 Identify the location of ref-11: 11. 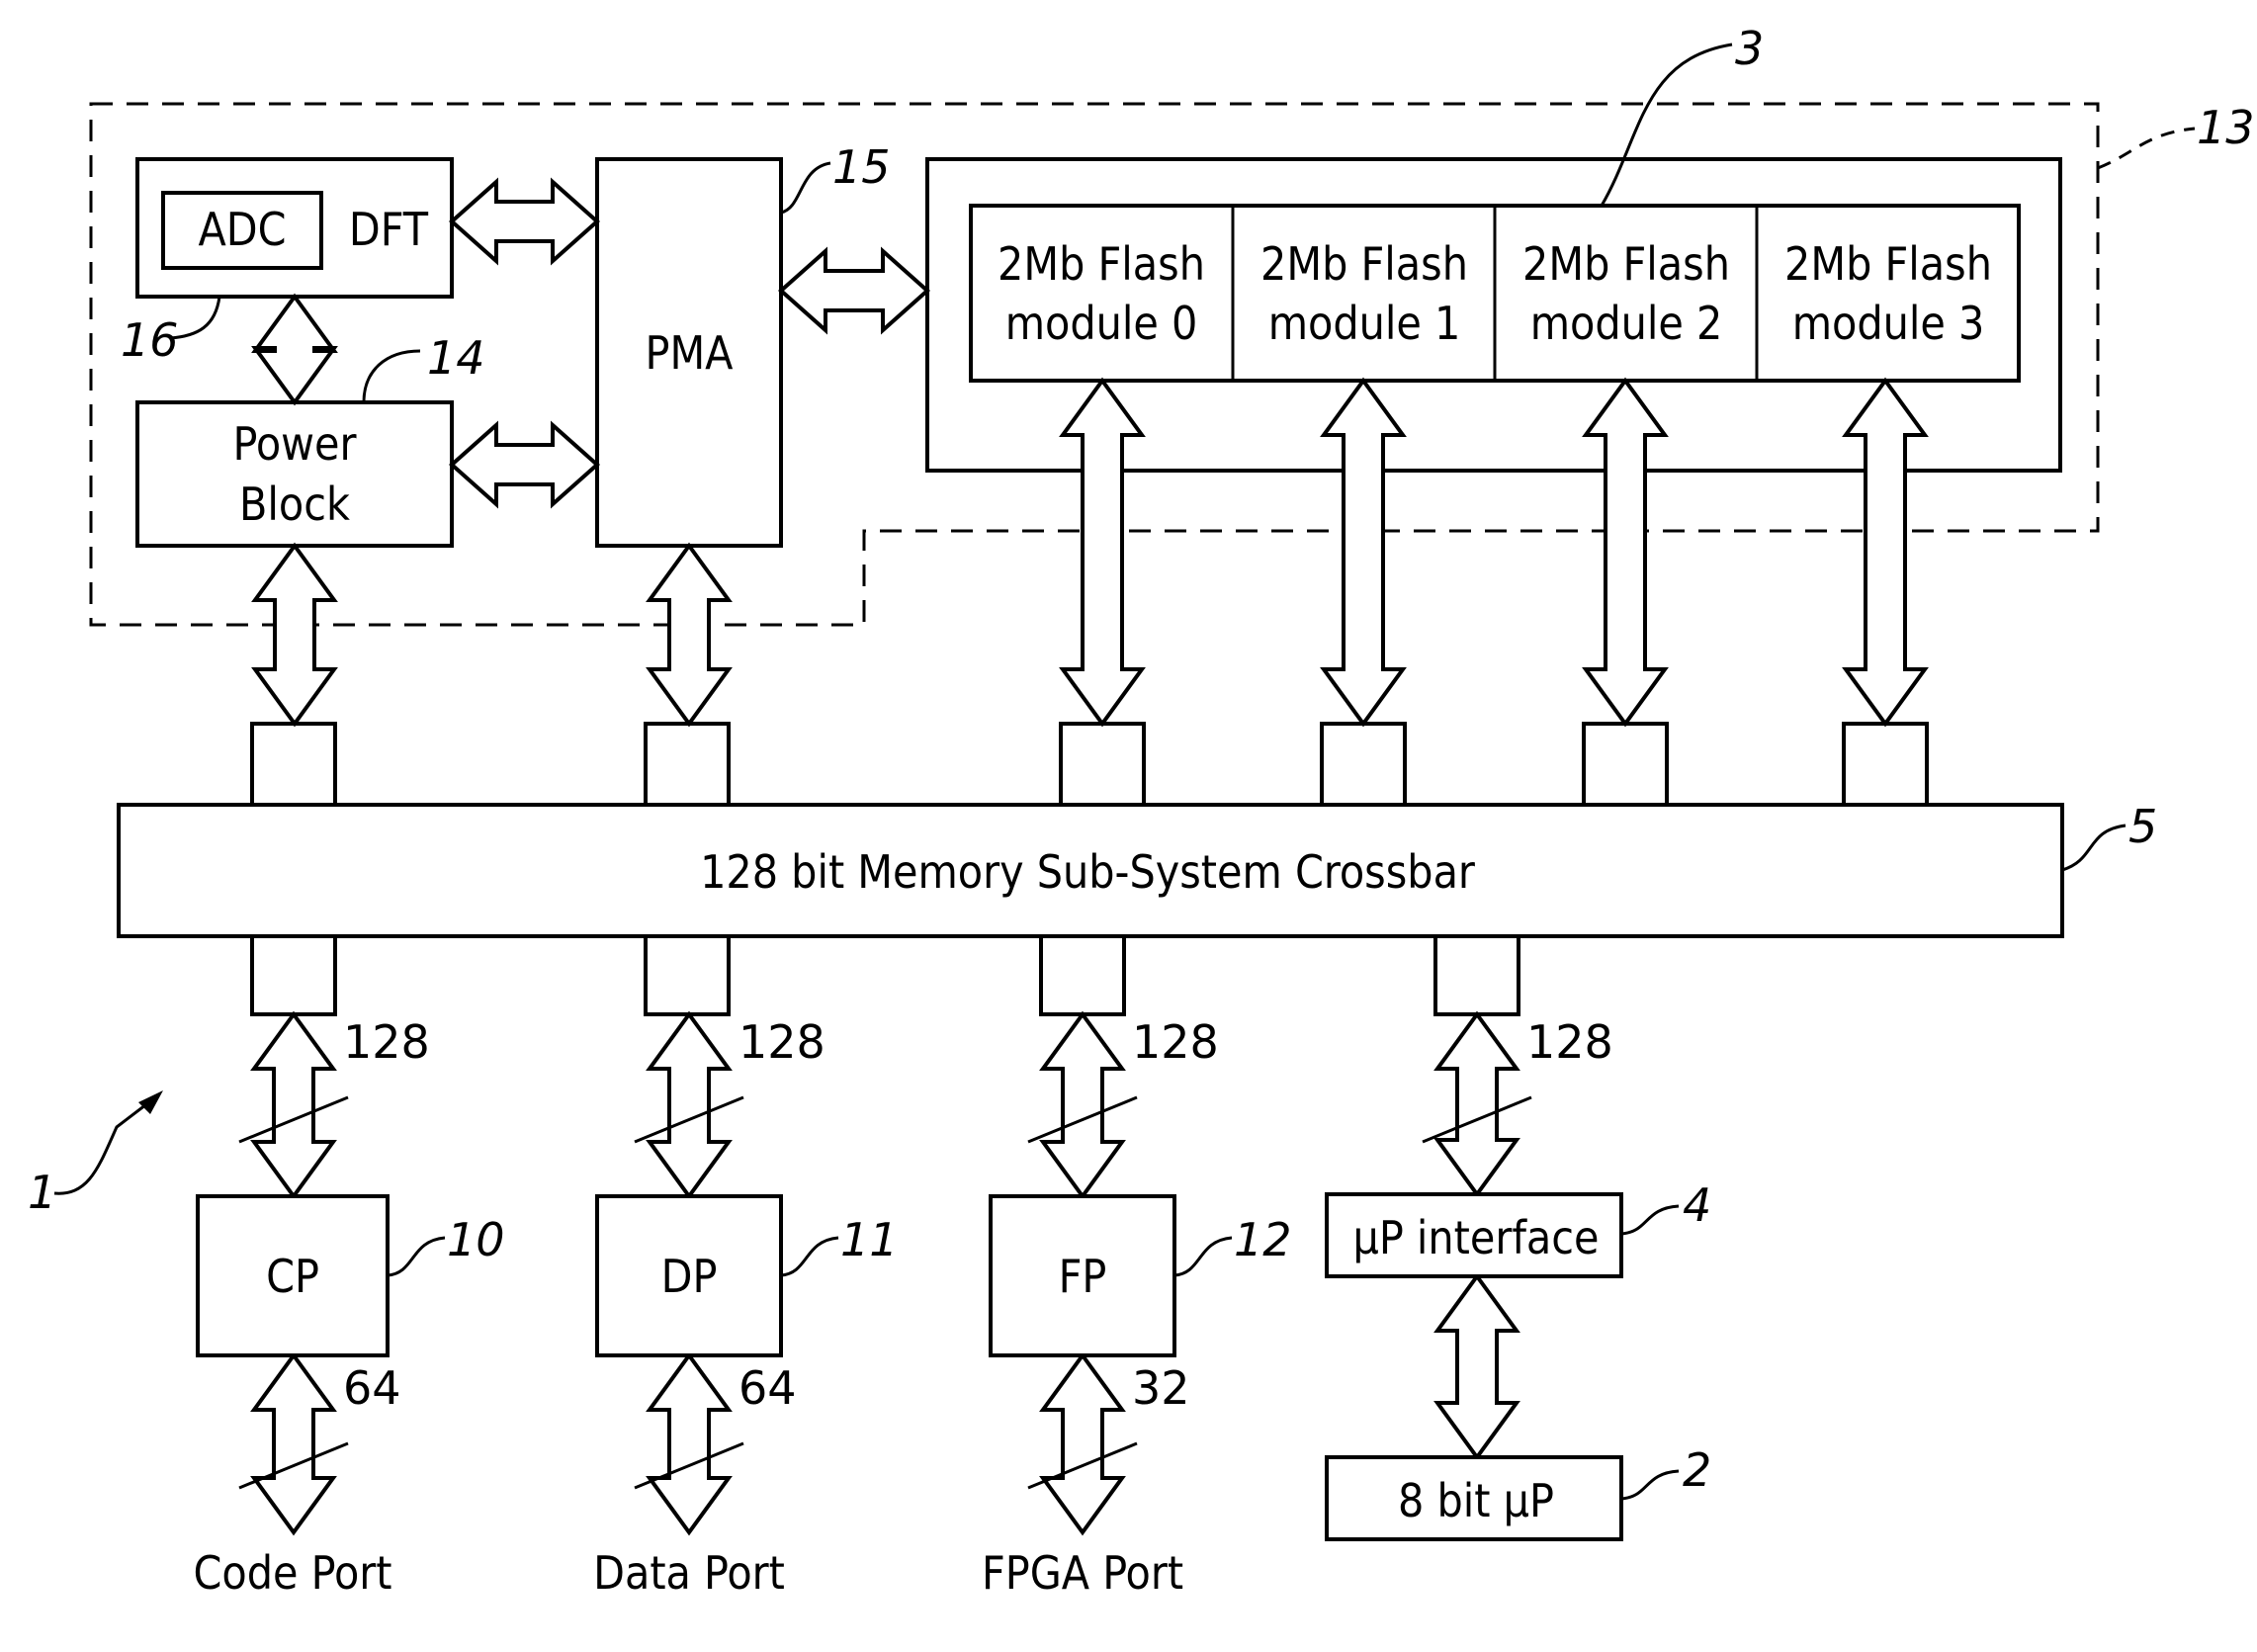
(869, 1240).